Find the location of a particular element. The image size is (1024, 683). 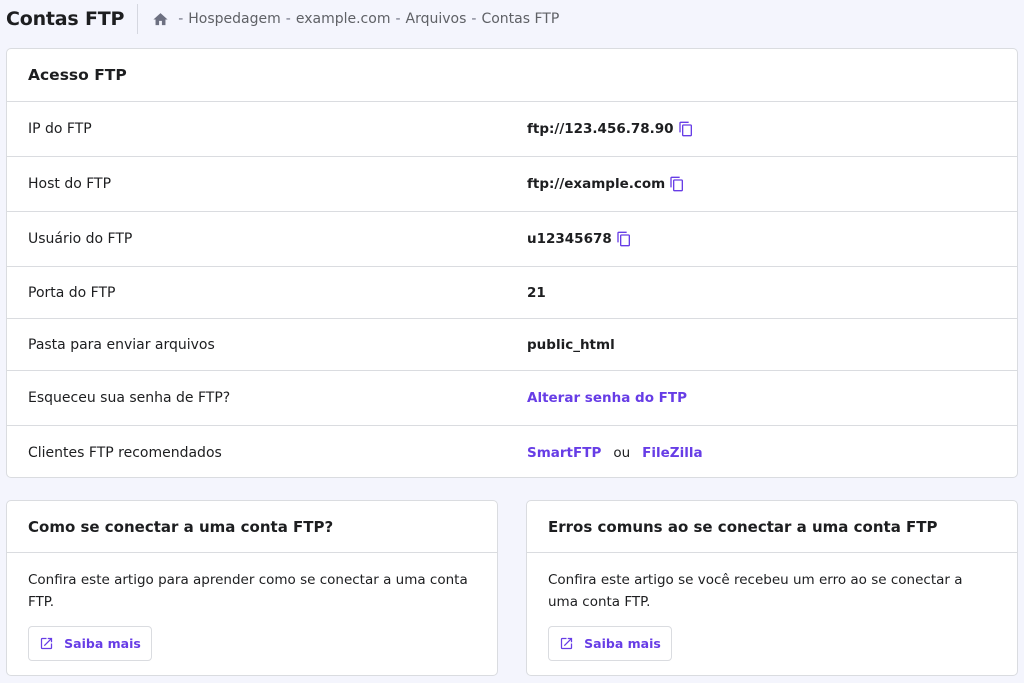

smartftp-link: SmartFTP is located at coordinates (564, 453).